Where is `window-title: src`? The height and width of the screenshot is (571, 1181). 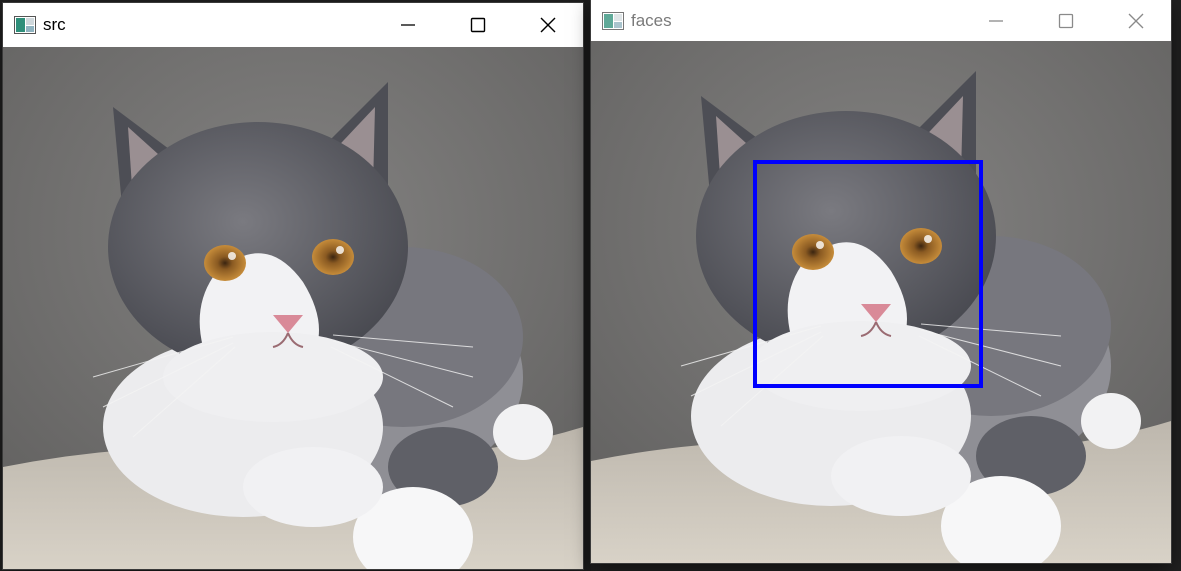 window-title: src is located at coordinates (54, 24).